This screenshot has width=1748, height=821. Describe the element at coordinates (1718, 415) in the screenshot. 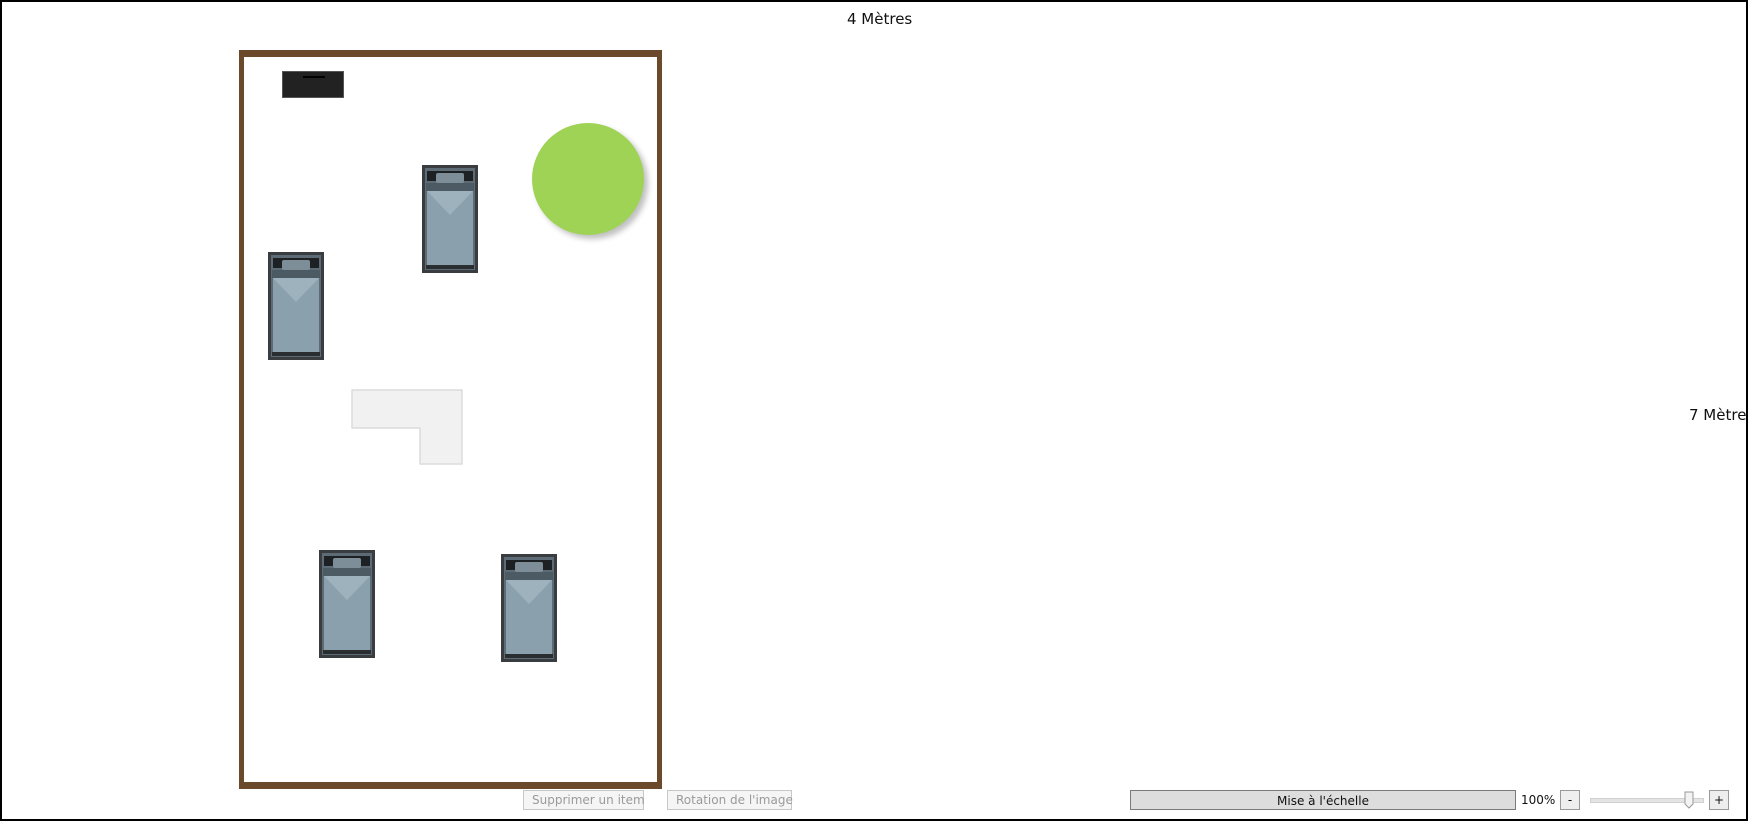

I see `room-height-label: 7 Mètres` at that location.